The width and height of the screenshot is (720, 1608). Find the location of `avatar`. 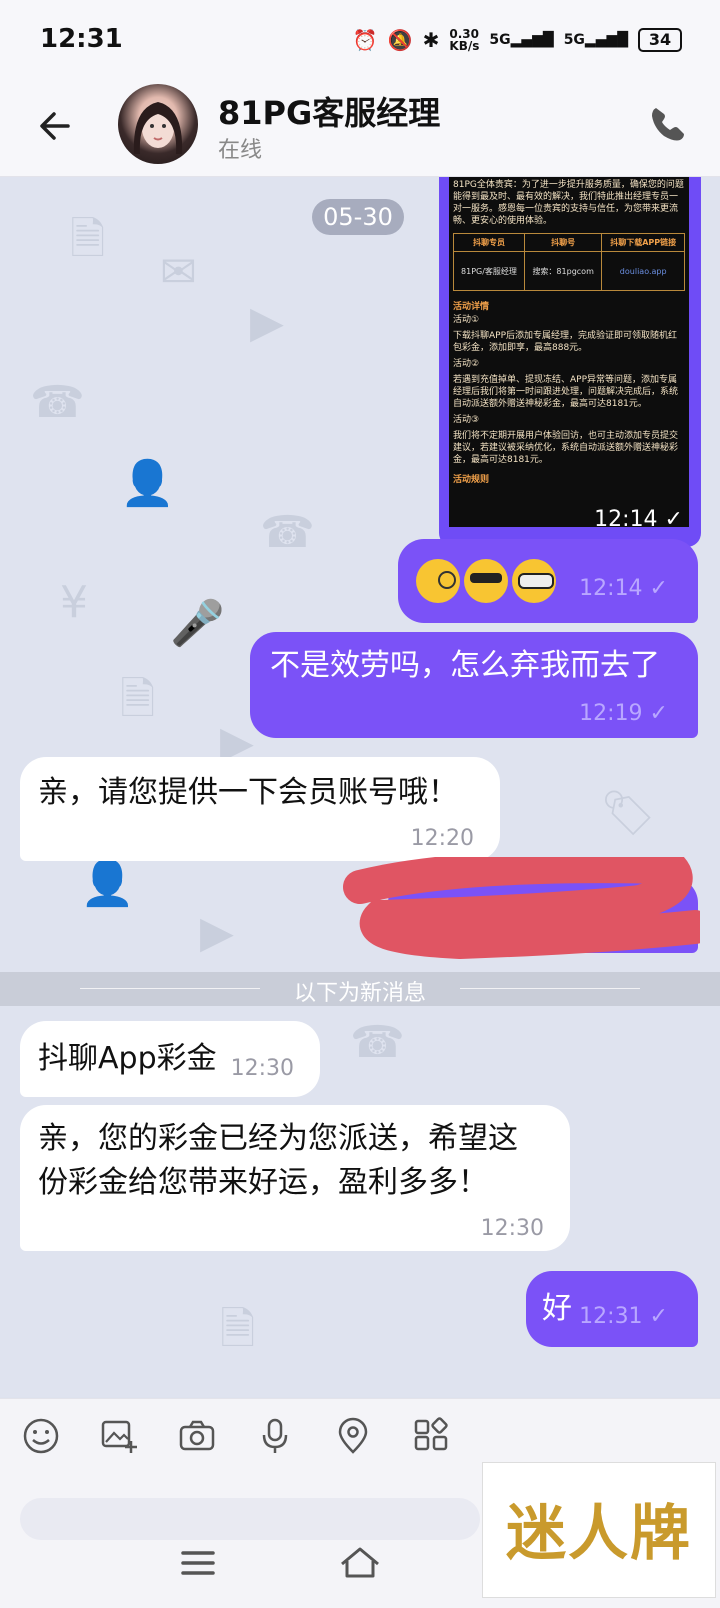

avatar is located at coordinates (158, 124).